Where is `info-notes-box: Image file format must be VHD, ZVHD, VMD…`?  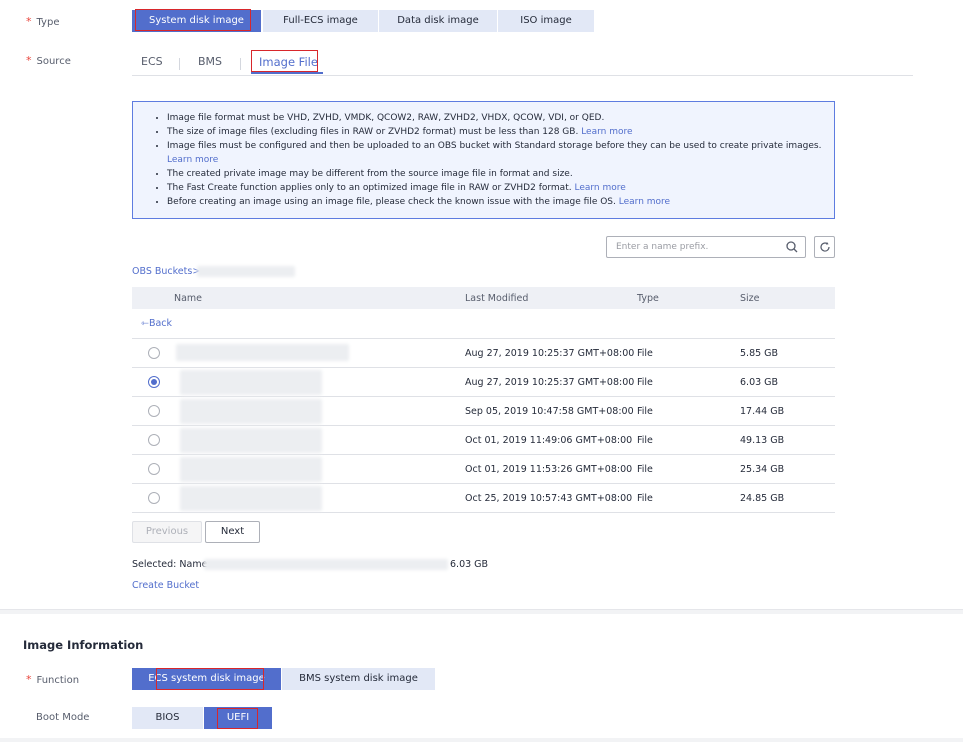 info-notes-box: Image file format must be VHD, ZVHD, VMD… is located at coordinates (483, 160).